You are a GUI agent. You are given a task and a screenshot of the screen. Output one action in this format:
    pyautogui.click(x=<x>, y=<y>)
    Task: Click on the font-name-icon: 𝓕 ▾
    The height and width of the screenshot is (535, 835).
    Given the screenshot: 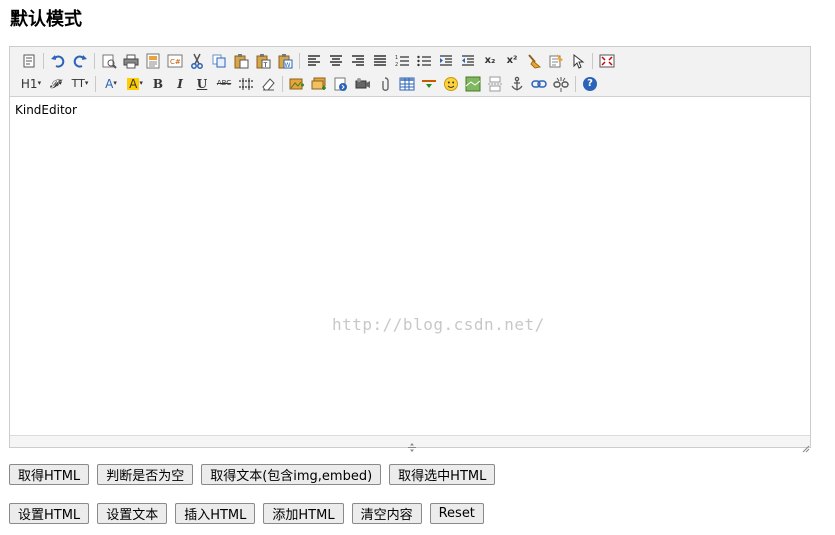 What is the action you would take?
    pyautogui.click(x=56, y=84)
    